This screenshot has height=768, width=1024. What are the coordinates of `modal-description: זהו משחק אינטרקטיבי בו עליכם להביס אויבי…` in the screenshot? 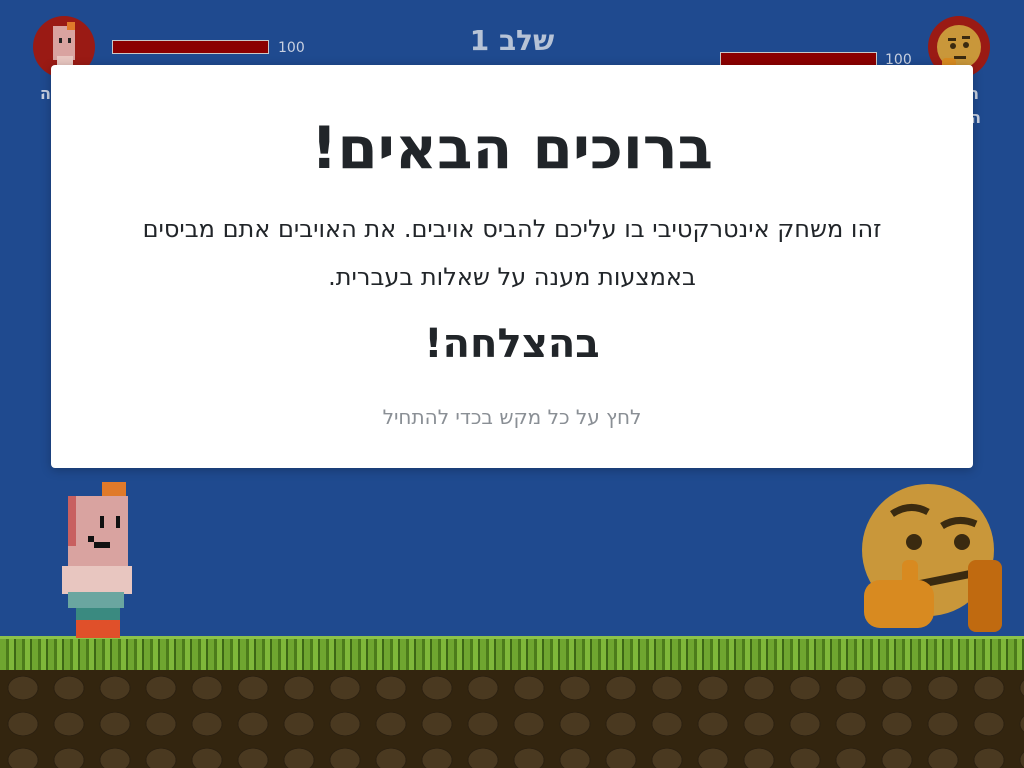 It's located at (512, 253).